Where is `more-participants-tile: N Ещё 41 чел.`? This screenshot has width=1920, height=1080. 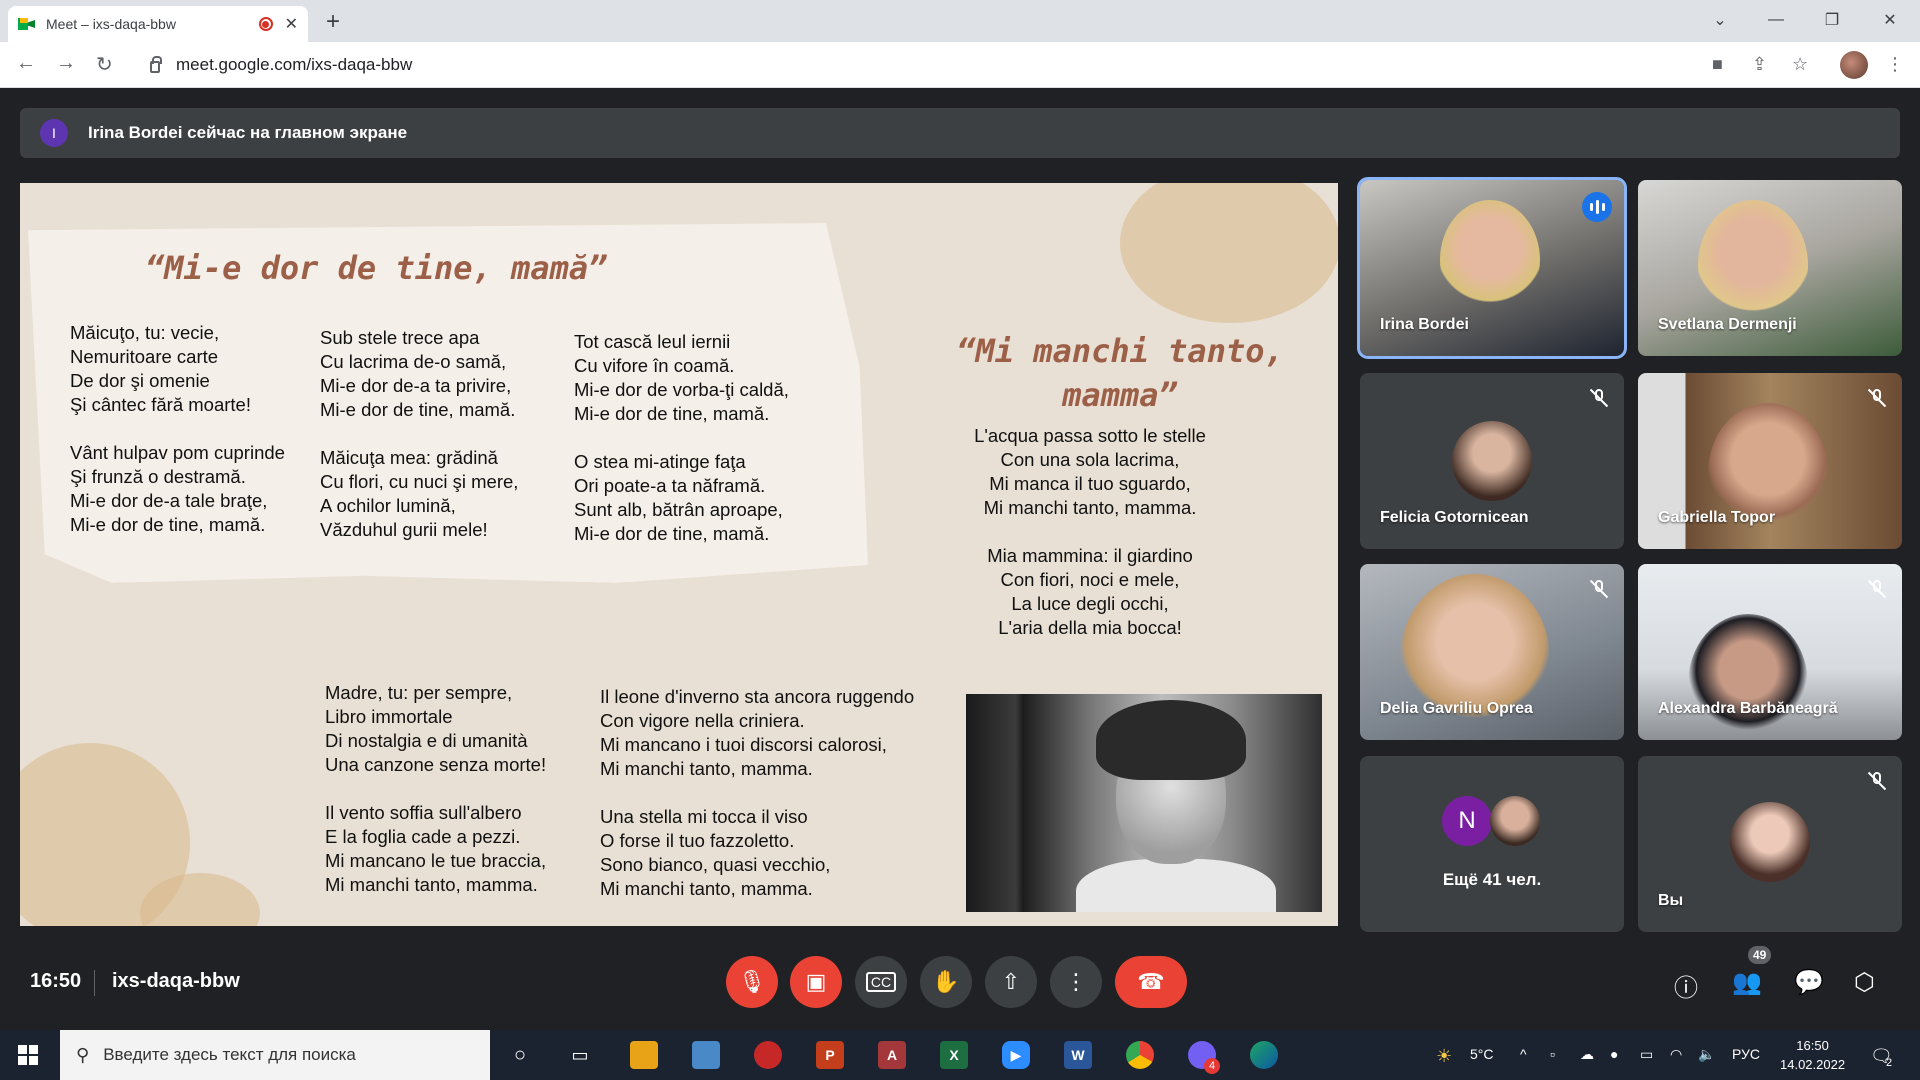
more-participants-tile: N Ещё 41 чел. is located at coordinates (1492, 844).